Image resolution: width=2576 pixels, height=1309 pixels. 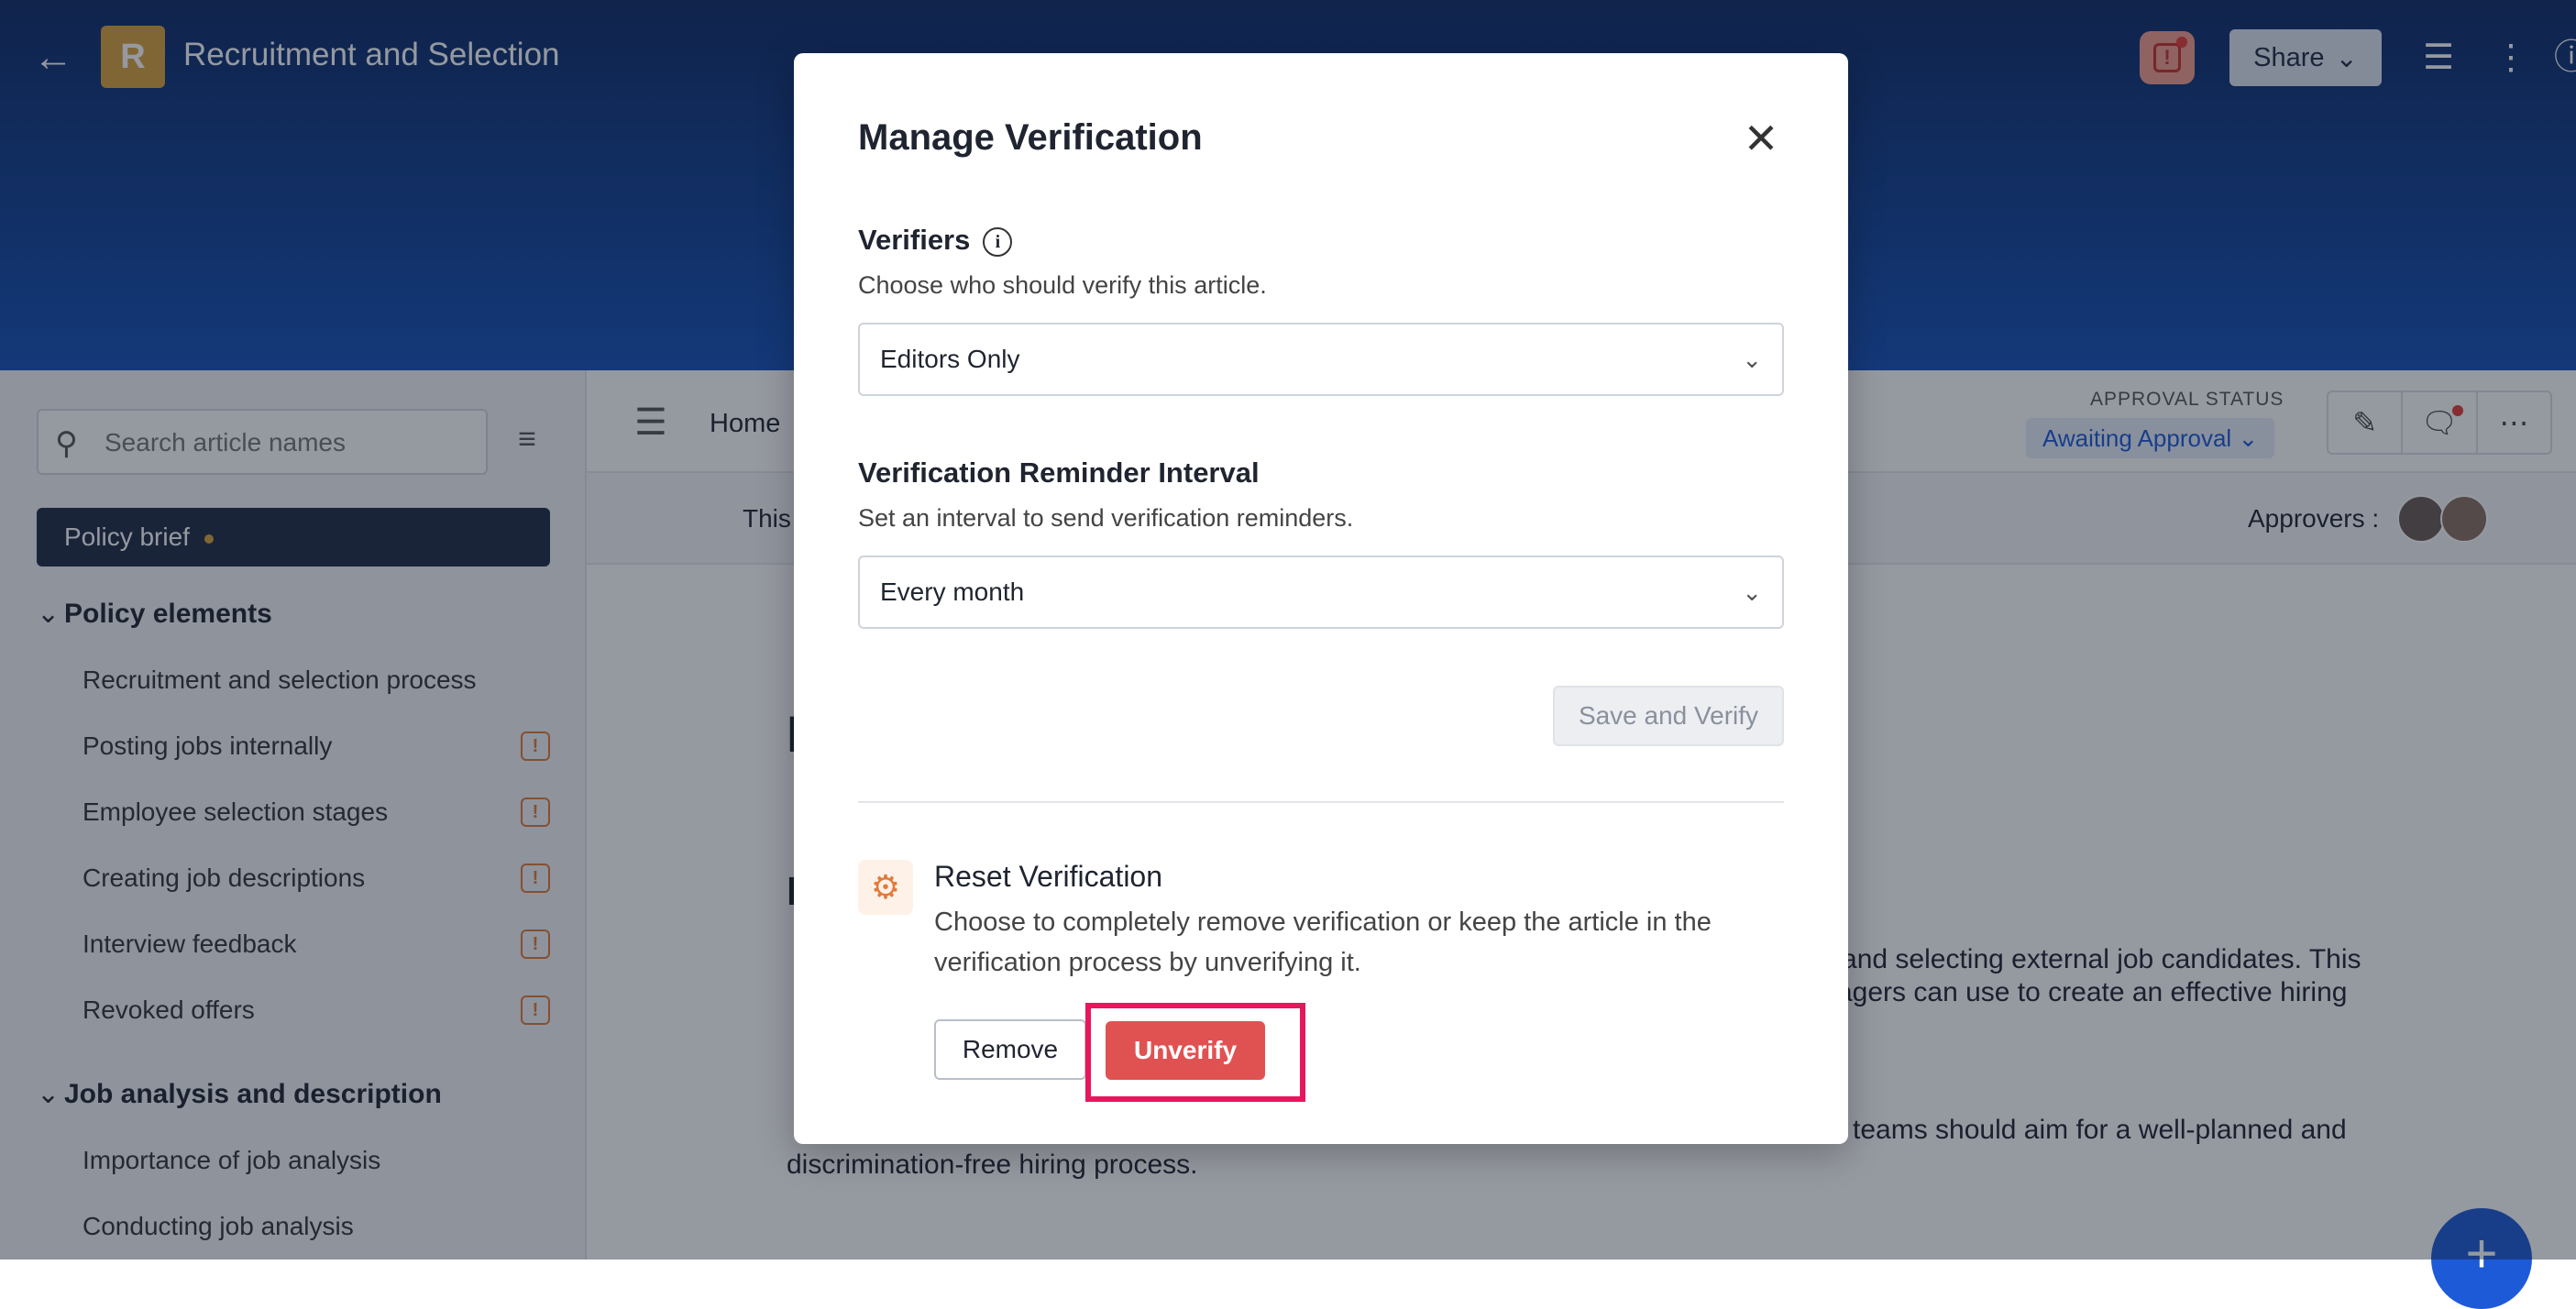 What do you see at coordinates (1063, 285) in the screenshot?
I see `verifiers-hint: Choose who should verify this article.` at bounding box center [1063, 285].